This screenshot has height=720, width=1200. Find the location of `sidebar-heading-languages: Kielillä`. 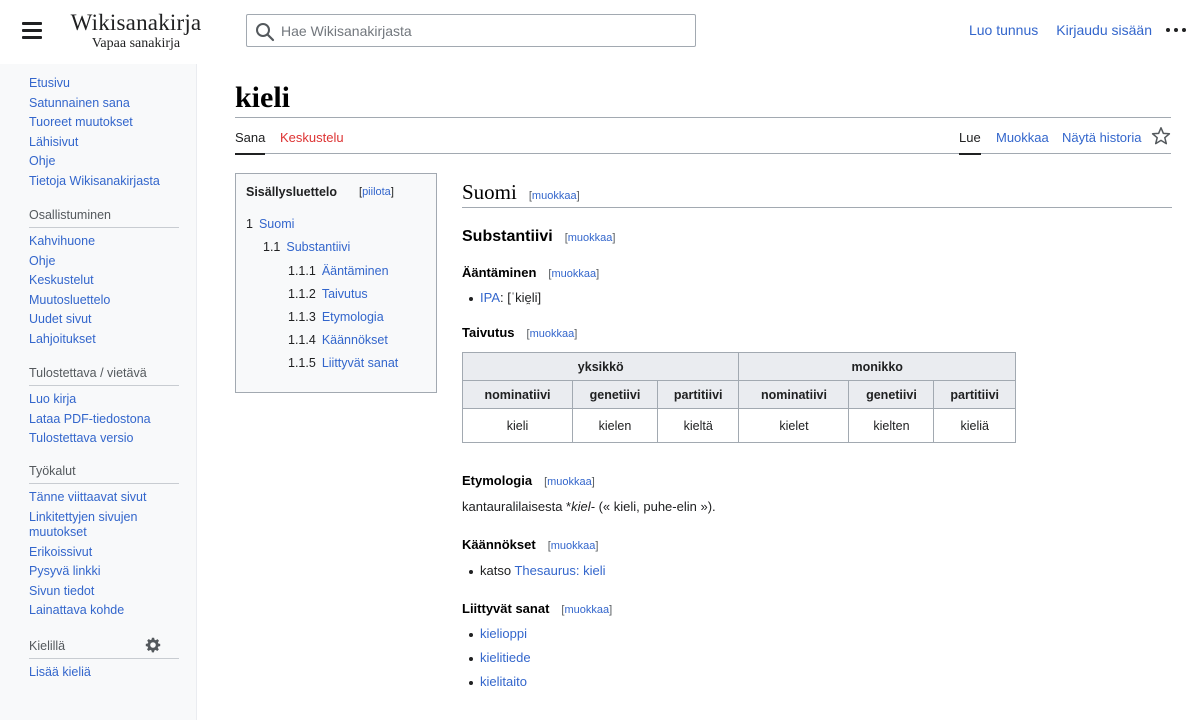

sidebar-heading-languages: Kielillä is located at coordinates (104, 648).